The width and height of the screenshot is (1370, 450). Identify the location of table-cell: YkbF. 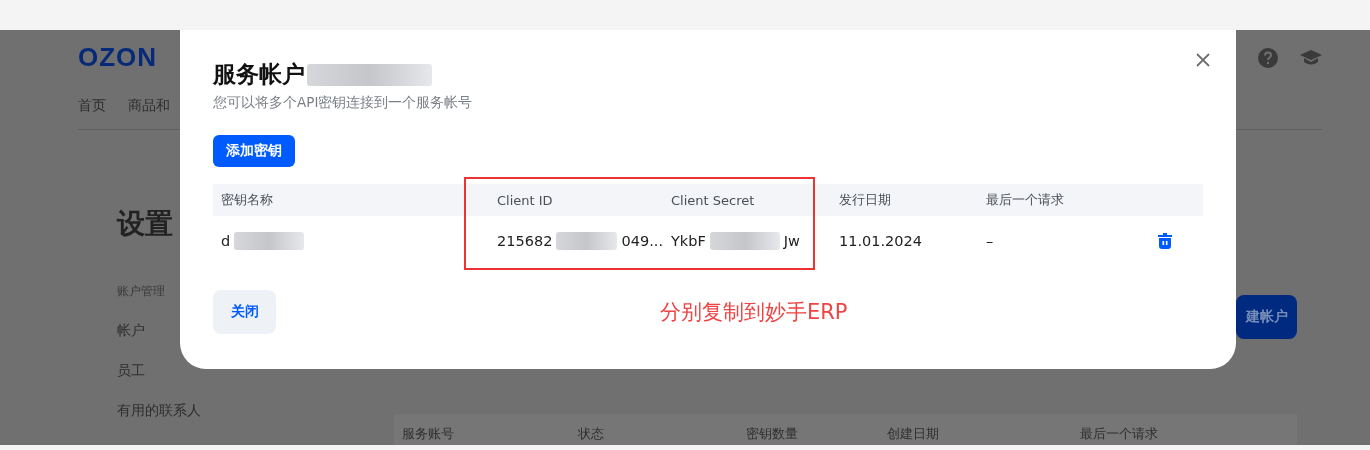
(688, 241).